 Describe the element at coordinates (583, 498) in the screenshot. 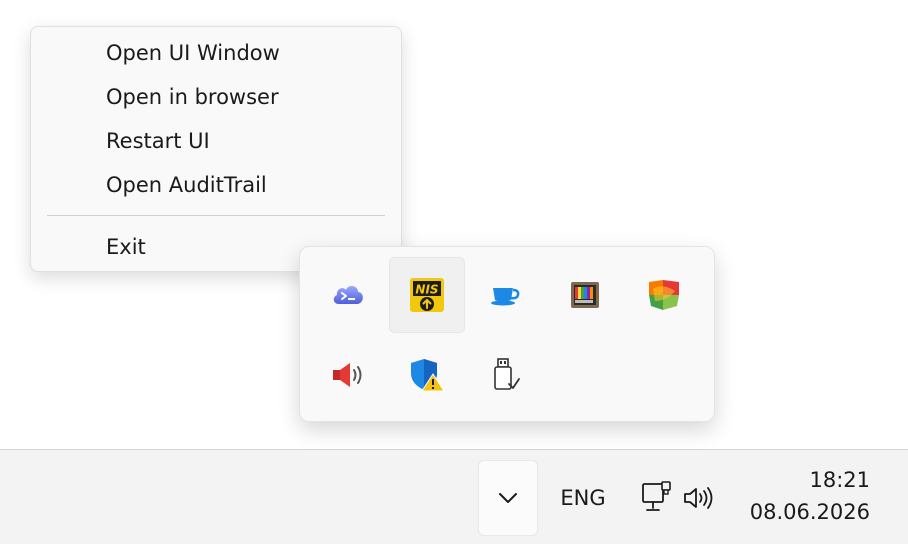

I see `language-indicator: ENG` at that location.